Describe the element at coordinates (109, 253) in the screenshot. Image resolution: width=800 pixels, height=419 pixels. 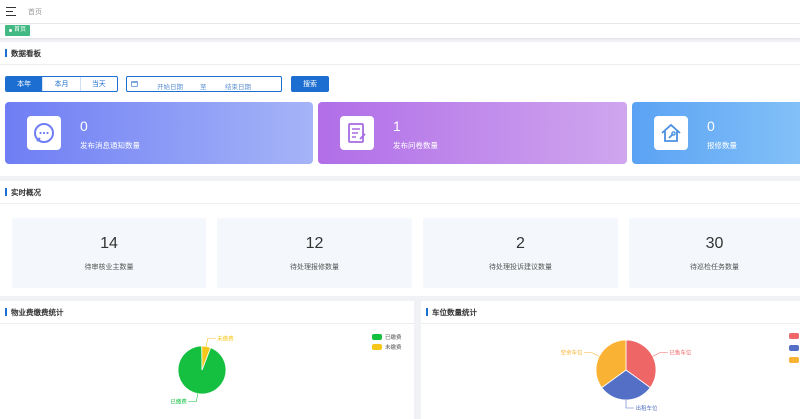
I see `stat-pending-owners: 14 待审核业主数量` at that location.